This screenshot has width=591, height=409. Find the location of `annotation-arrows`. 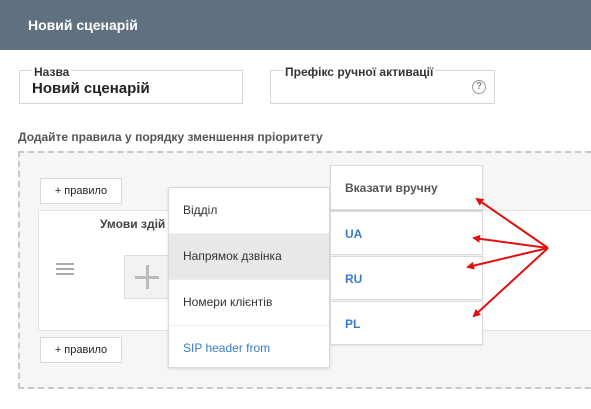

annotation-arrows is located at coordinates (507, 257).